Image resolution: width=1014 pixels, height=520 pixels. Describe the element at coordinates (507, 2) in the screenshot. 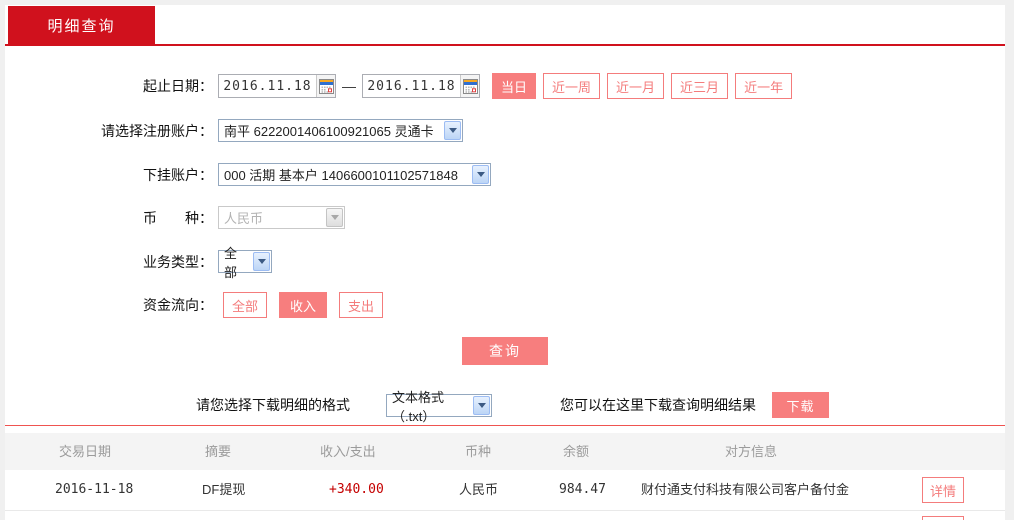

I see `top-strip` at that location.